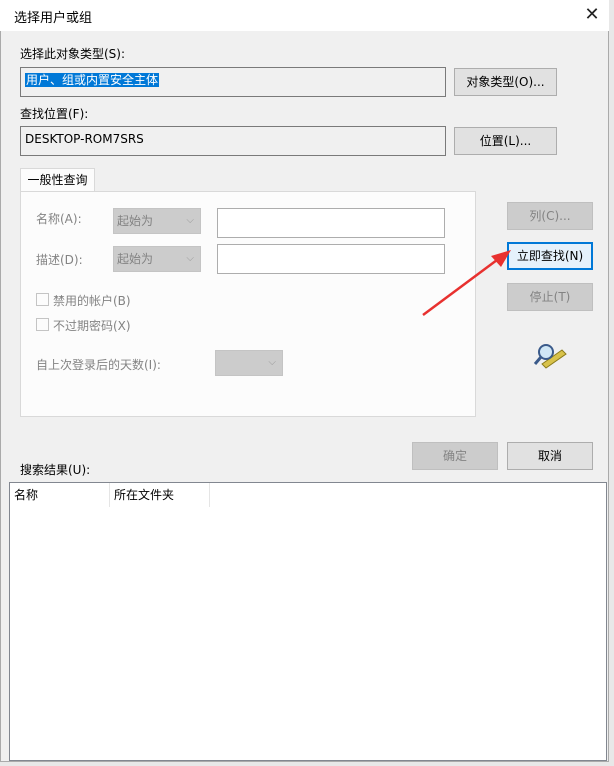 Image resolution: width=614 pixels, height=766 pixels. I want to click on title-bar: 选择用户或组 ✕, so click(304, 15).